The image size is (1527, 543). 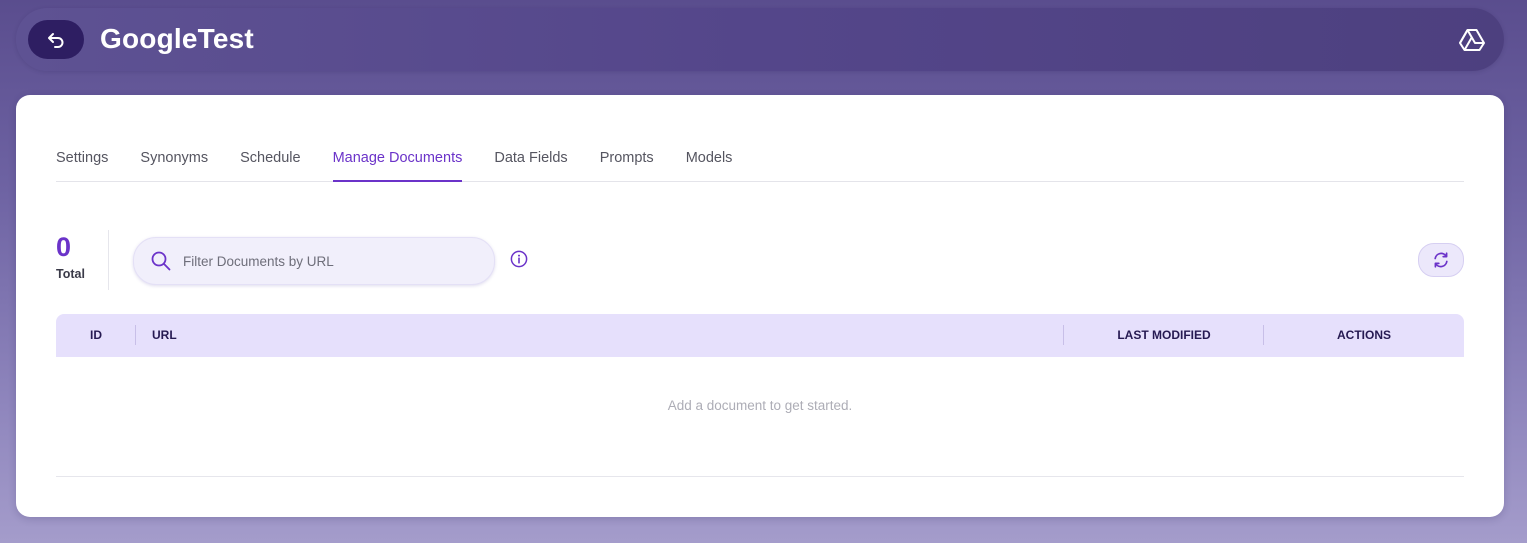 What do you see at coordinates (96, 335) in the screenshot?
I see `column-header-id: ID` at bounding box center [96, 335].